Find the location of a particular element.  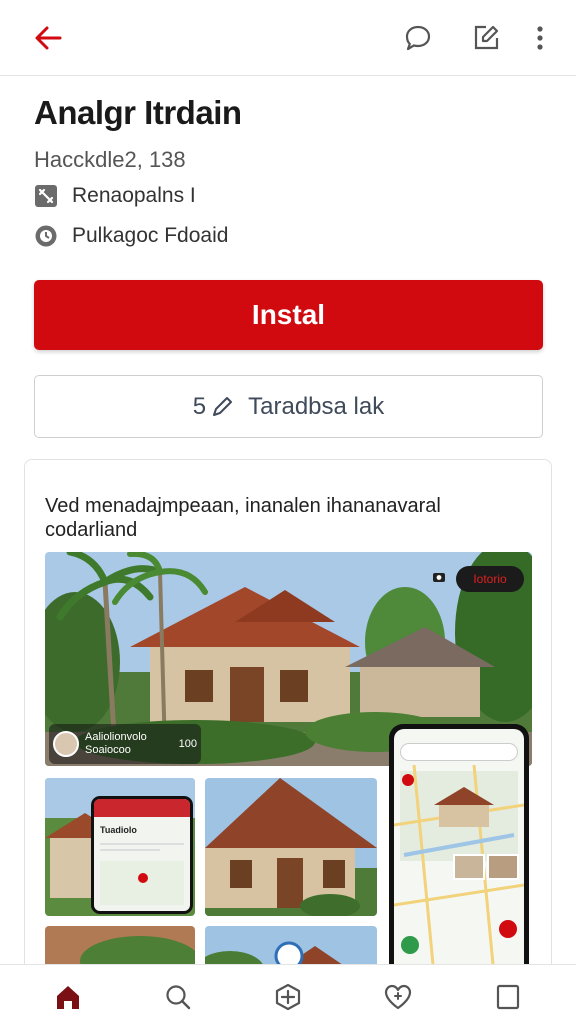

more-options-button is located at coordinates (540, 38).